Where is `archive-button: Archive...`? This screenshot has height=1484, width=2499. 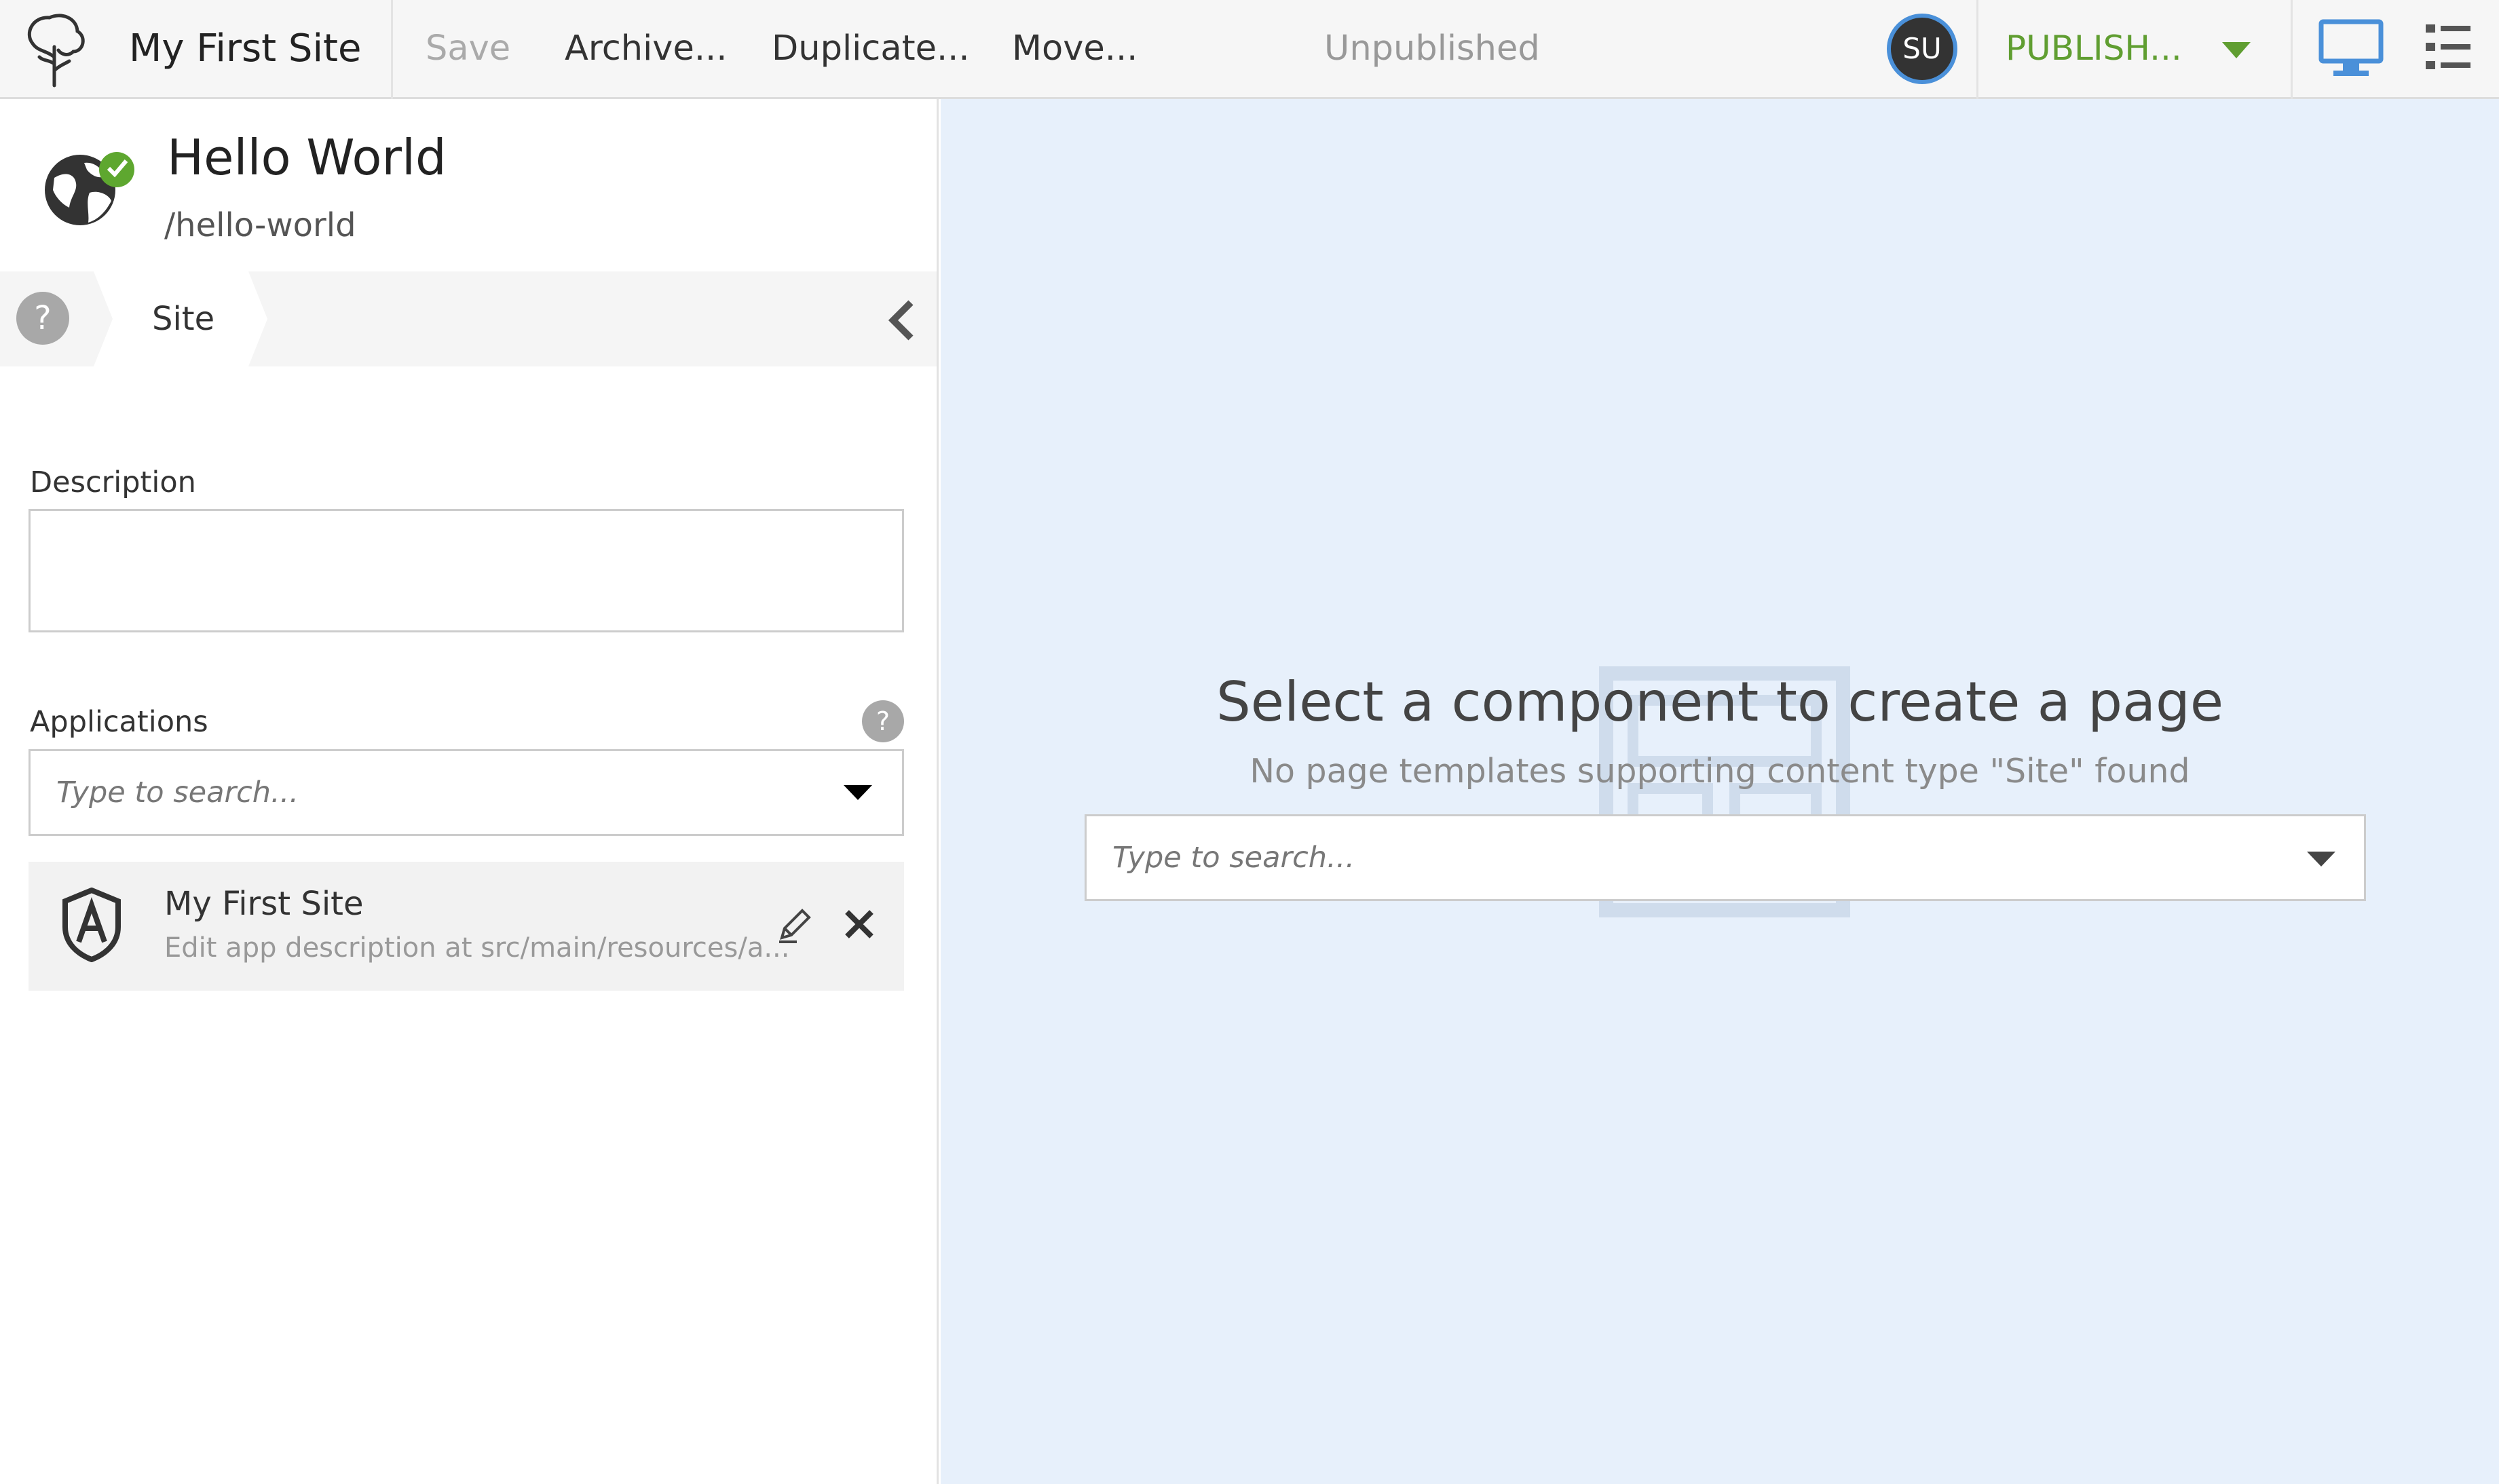
archive-button: Archive... is located at coordinates (646, 50).